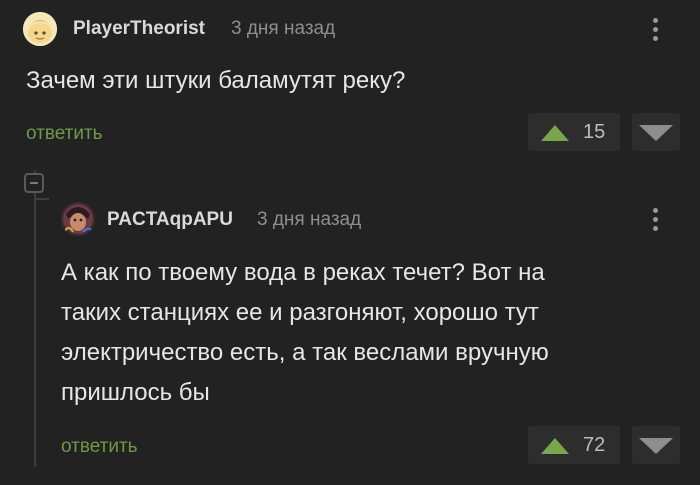 The height and width of the screenshot is (485, 700). I want to click on username: PlayerTheorist, so click(139, 29).